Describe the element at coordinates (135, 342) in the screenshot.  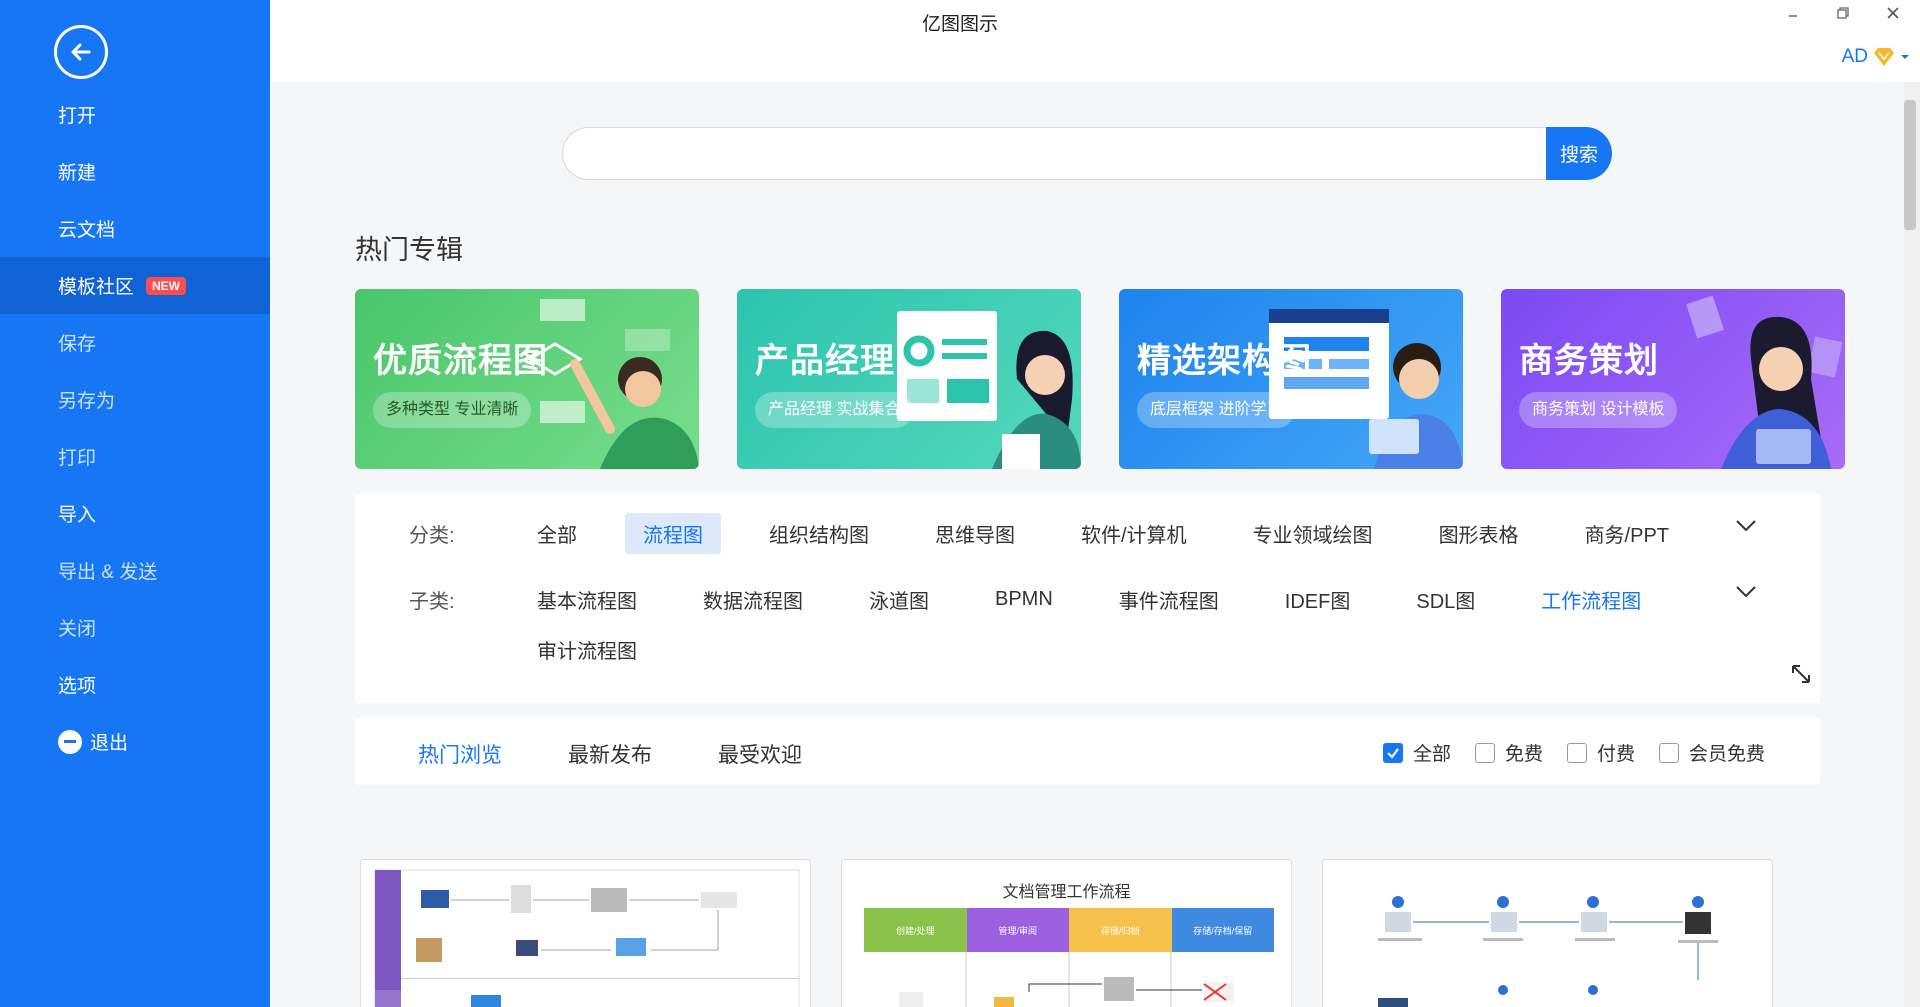
I see `sidebar-item-save: 保存` at that location.